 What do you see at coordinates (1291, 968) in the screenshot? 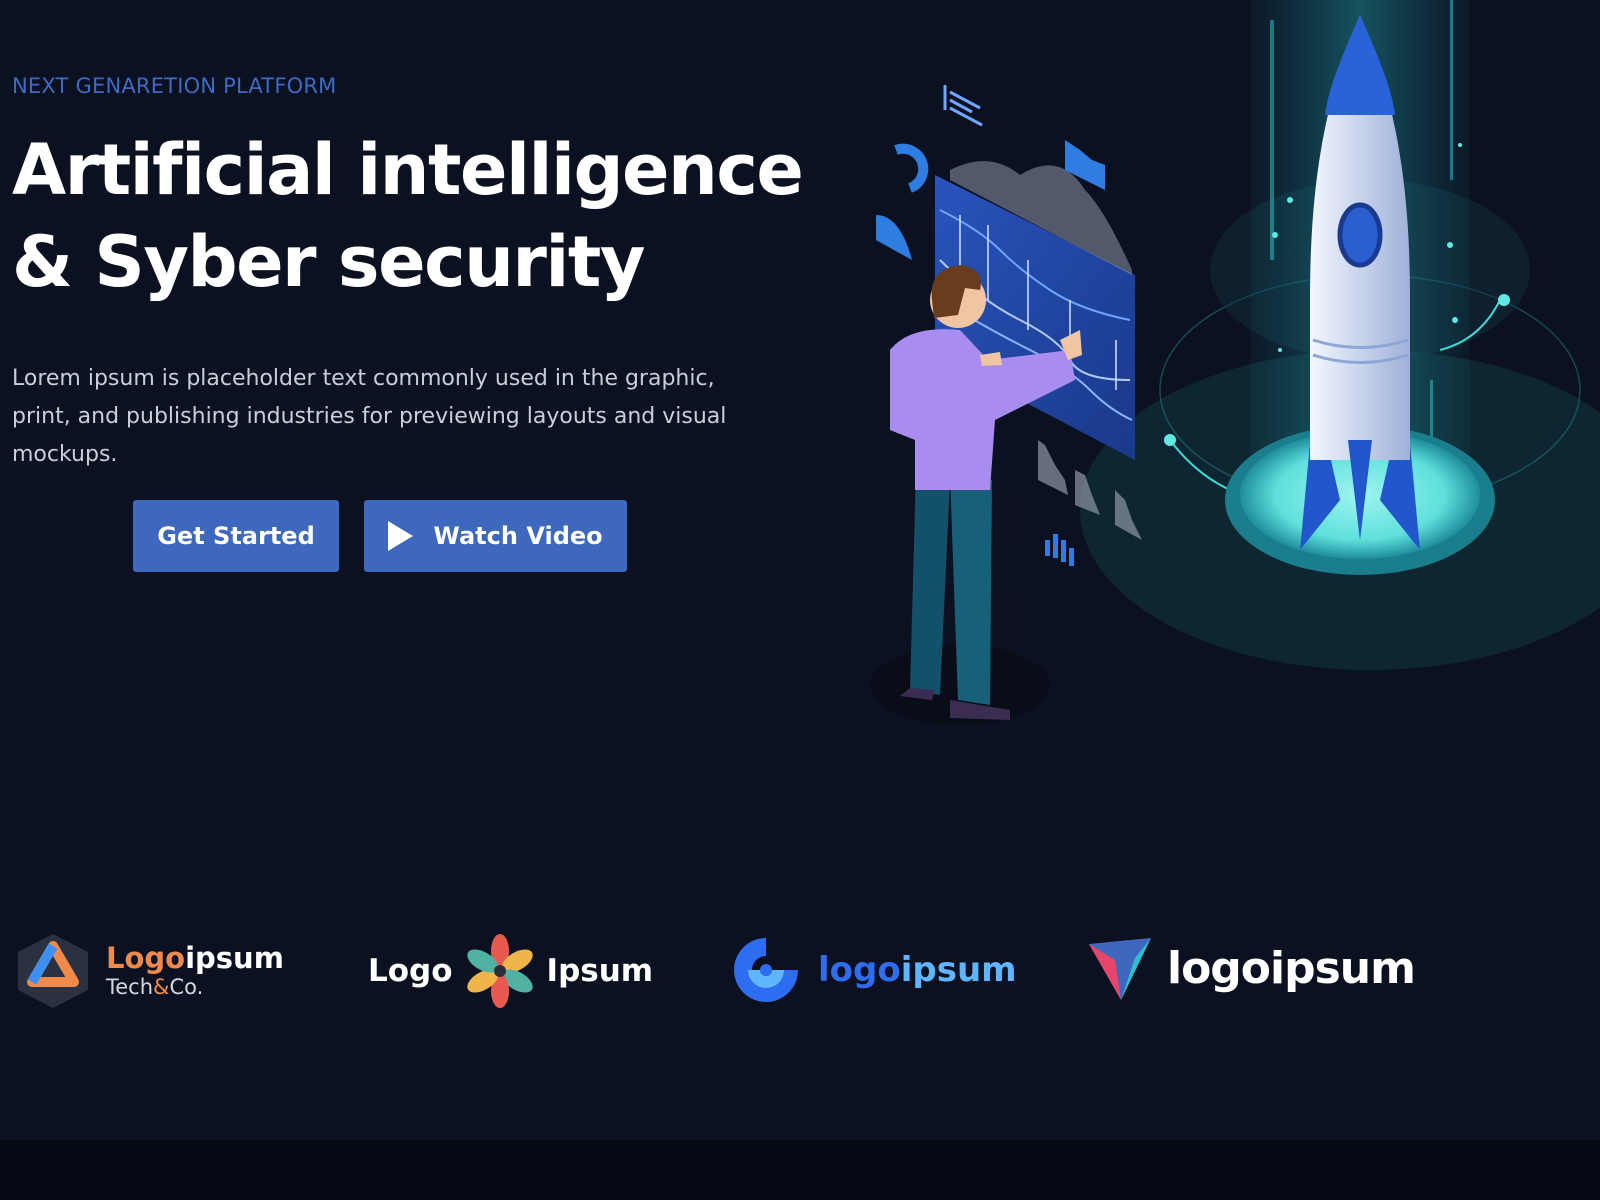
I see `logo-triangle-text: logoipsum` at bounding box center [1291, 968].